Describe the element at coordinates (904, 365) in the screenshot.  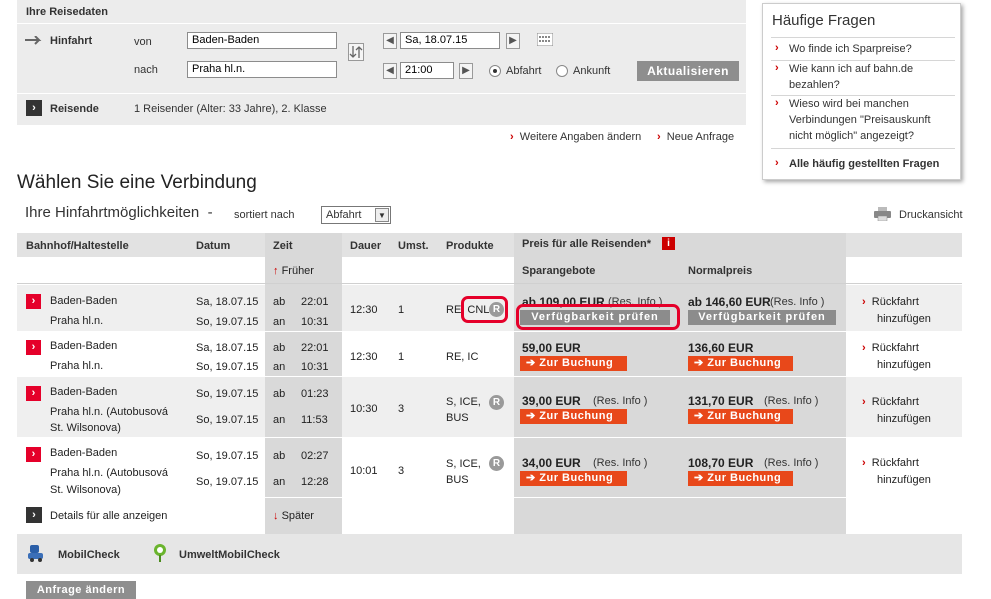
I see `row-2-return-line2: hinzufügen` at that location.